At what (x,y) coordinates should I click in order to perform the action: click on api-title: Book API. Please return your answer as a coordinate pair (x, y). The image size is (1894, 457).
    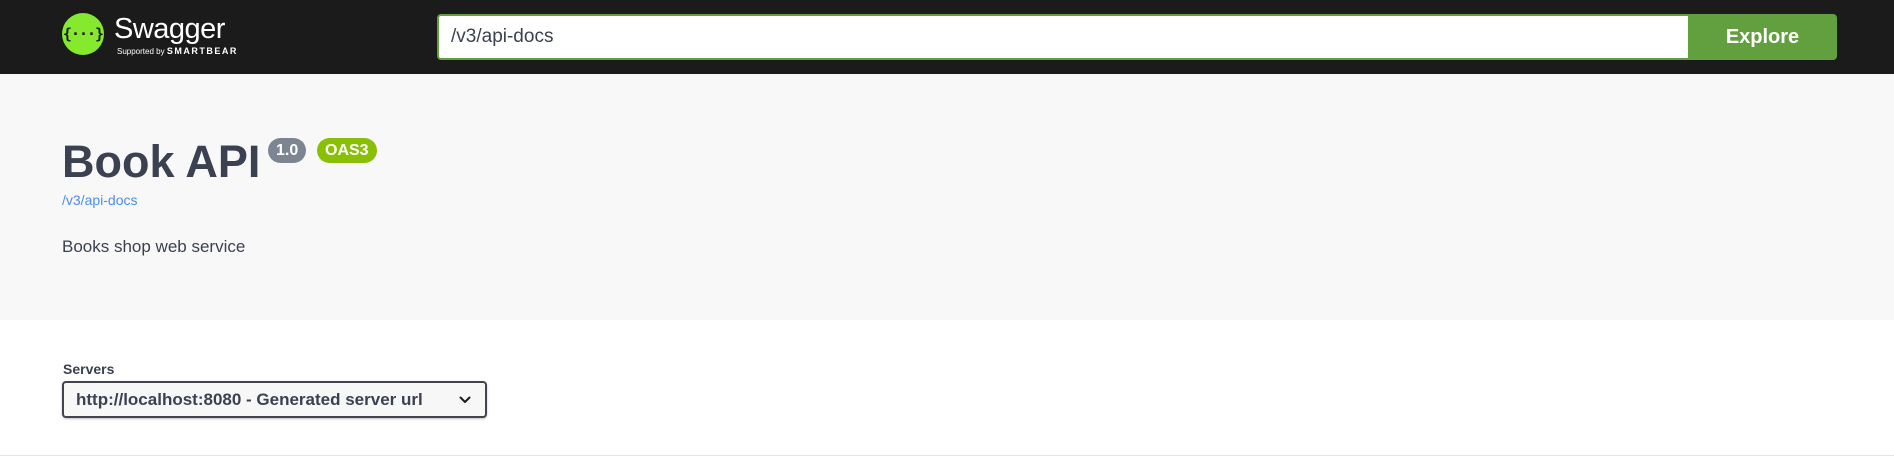
    Looking at the image, I should click on (161, 161).